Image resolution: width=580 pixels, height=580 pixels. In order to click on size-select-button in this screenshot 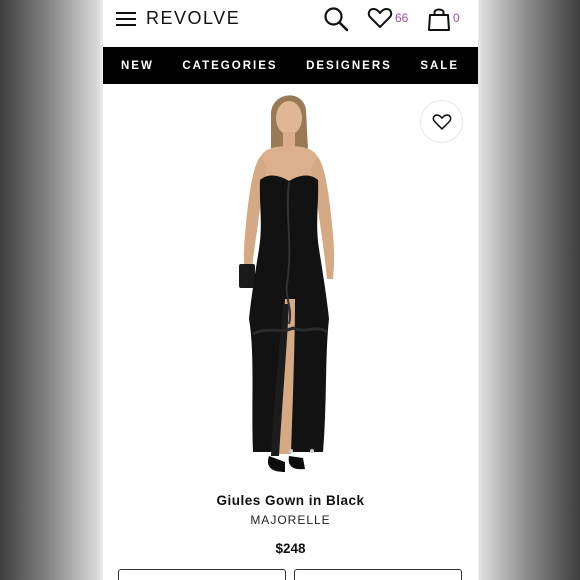, I will do `click(202, 574)`.